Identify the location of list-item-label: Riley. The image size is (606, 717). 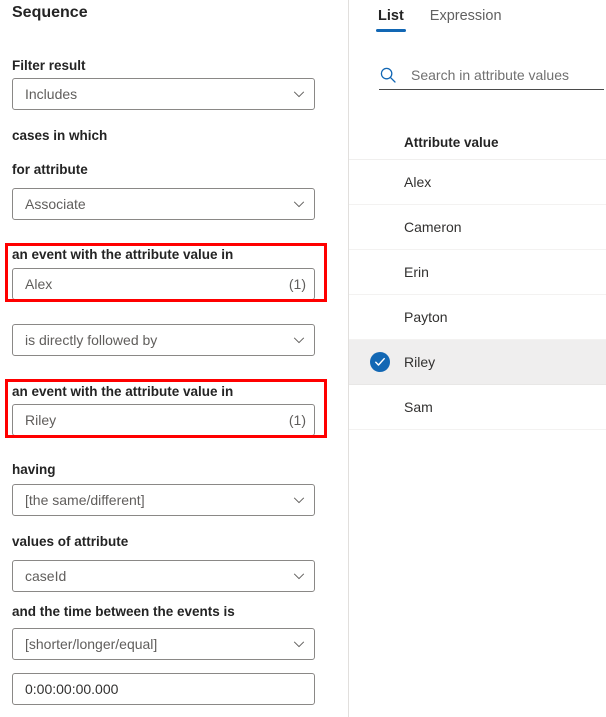
(420, 362).